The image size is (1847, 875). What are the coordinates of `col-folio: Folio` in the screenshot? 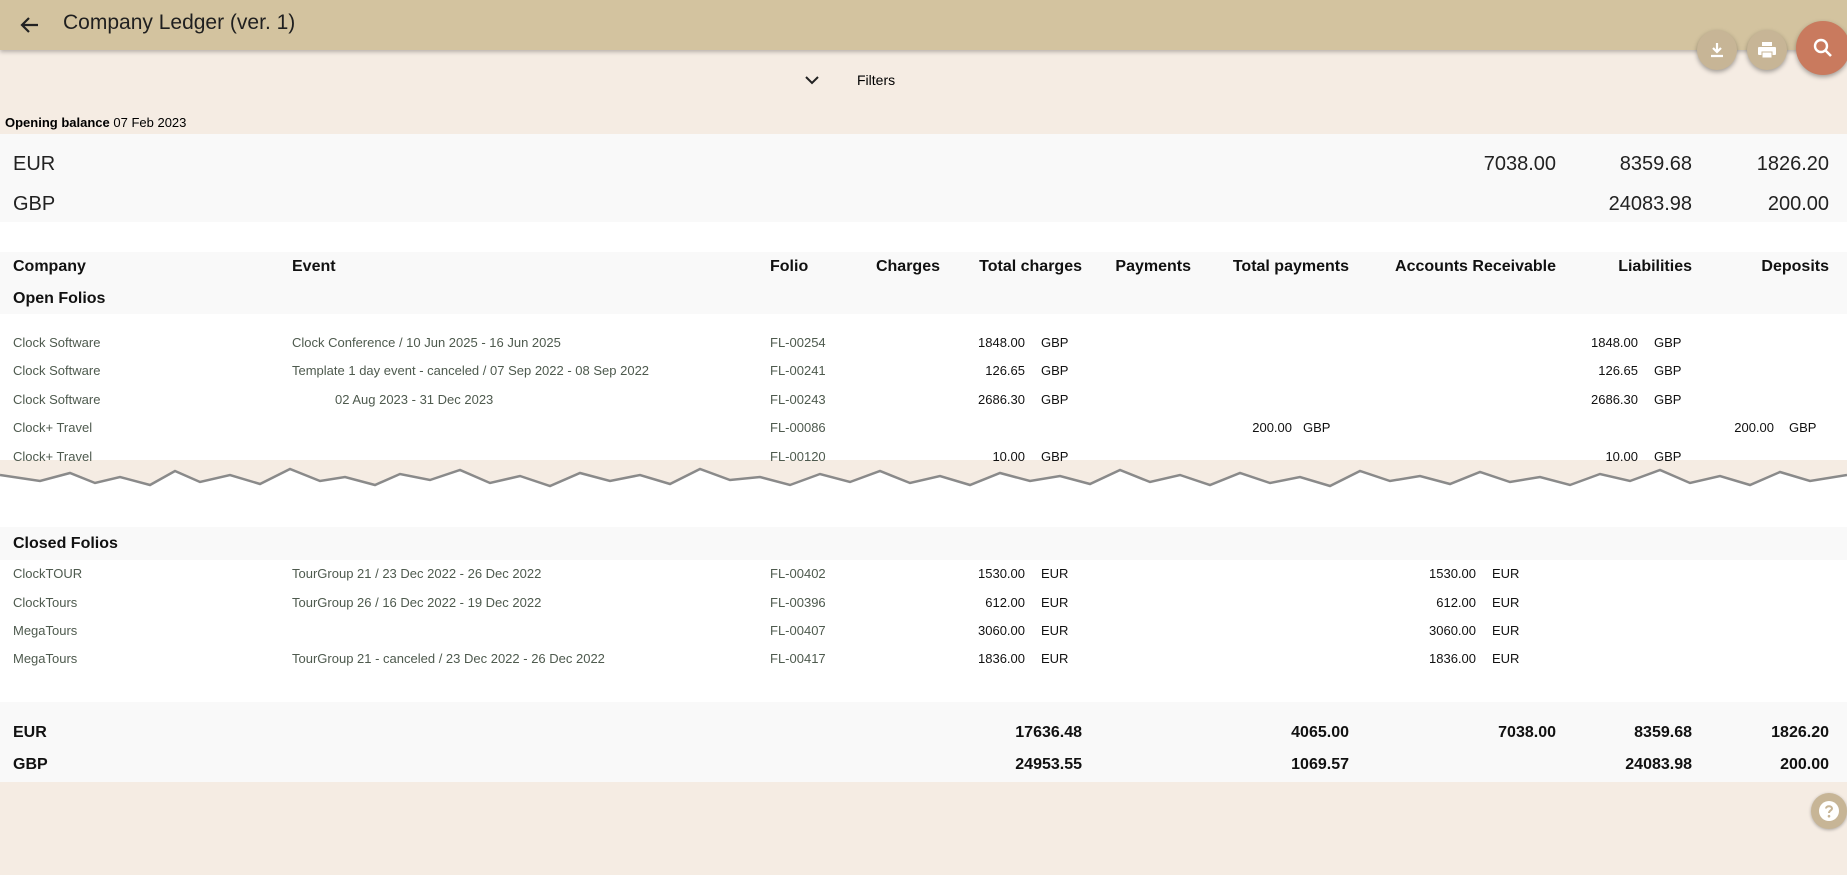 It's located at (789, 267).